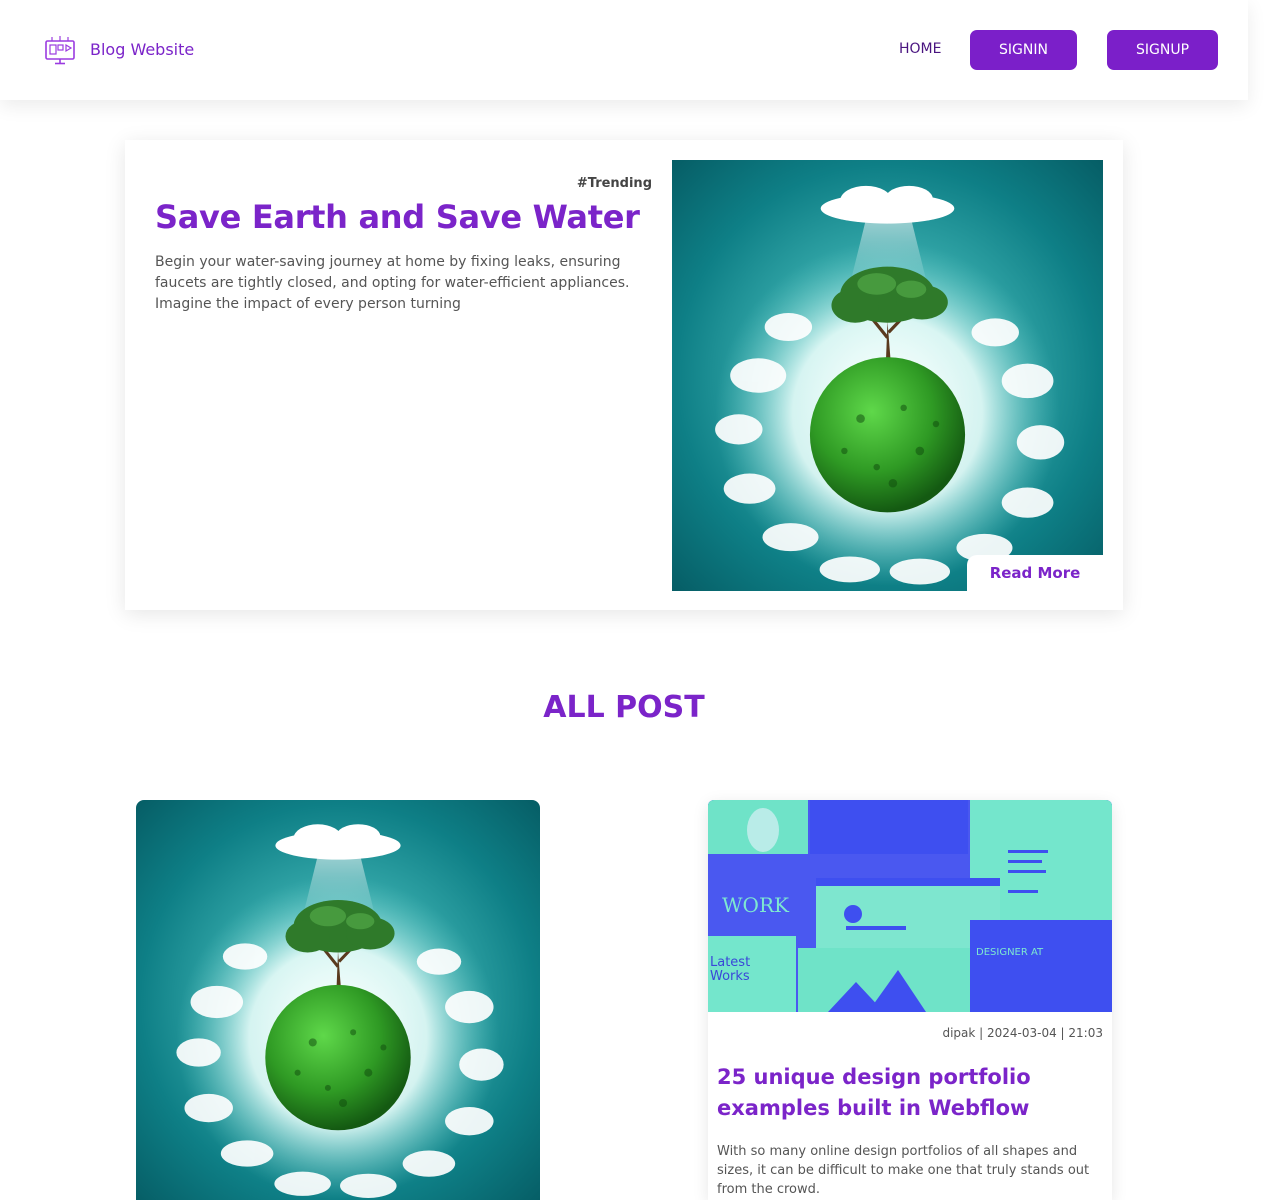 The width and height of the screenshot is (1280, 1200). Describe the element at coordinates (624, 50) in the screenshot. I see `top-navbar: Blog Website HOME SIGNIN SIGNUP` at that location.